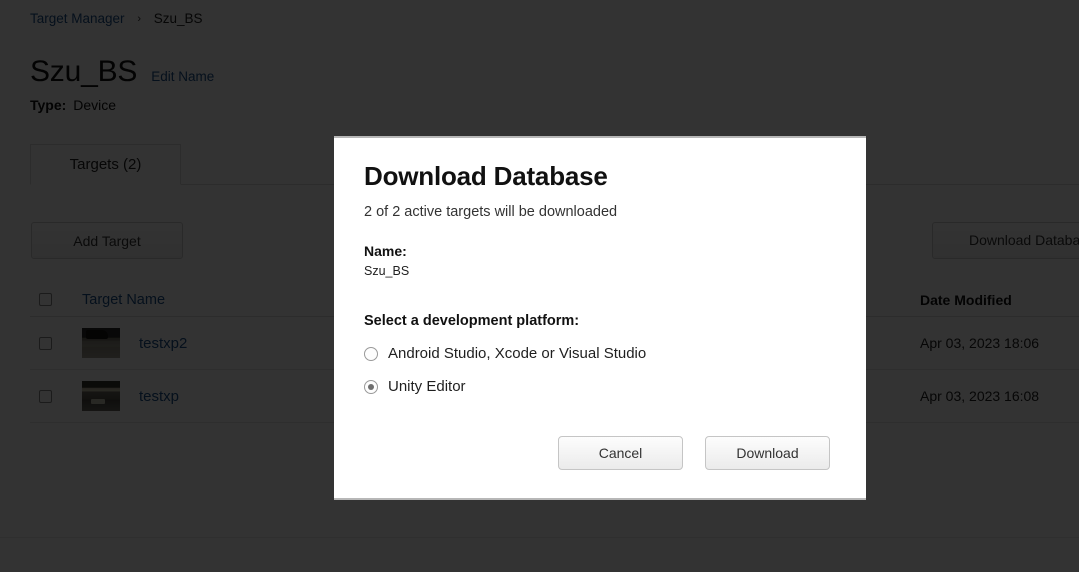 Image resolution: width=1079 pixels, height=572 pixels. What do you see at coordinates (371, 387) in the screenshot?
I see `radio-icon-selected` at bounding box center [371, 387].